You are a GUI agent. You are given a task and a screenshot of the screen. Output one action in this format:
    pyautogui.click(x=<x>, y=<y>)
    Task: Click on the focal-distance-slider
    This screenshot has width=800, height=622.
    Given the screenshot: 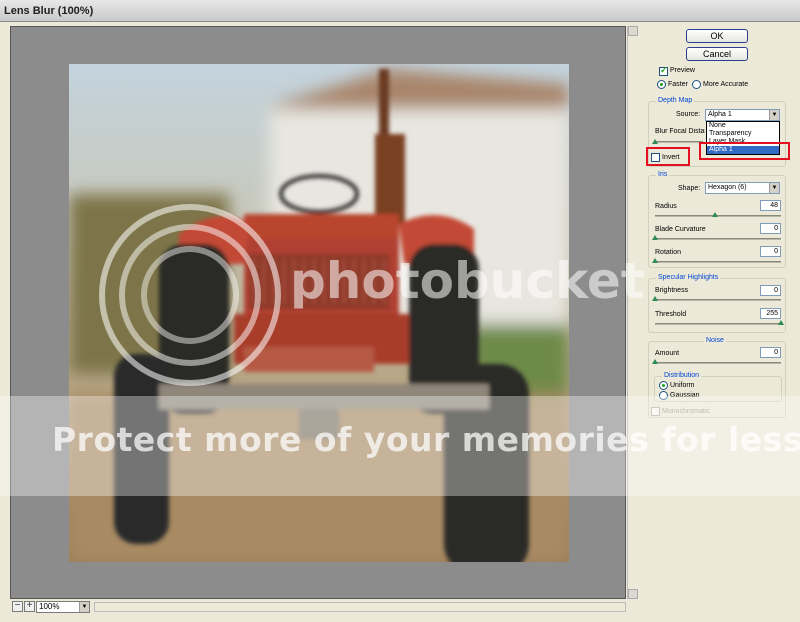 What is the action you would take?
    pyautogui.click(x=679, y=142)
    